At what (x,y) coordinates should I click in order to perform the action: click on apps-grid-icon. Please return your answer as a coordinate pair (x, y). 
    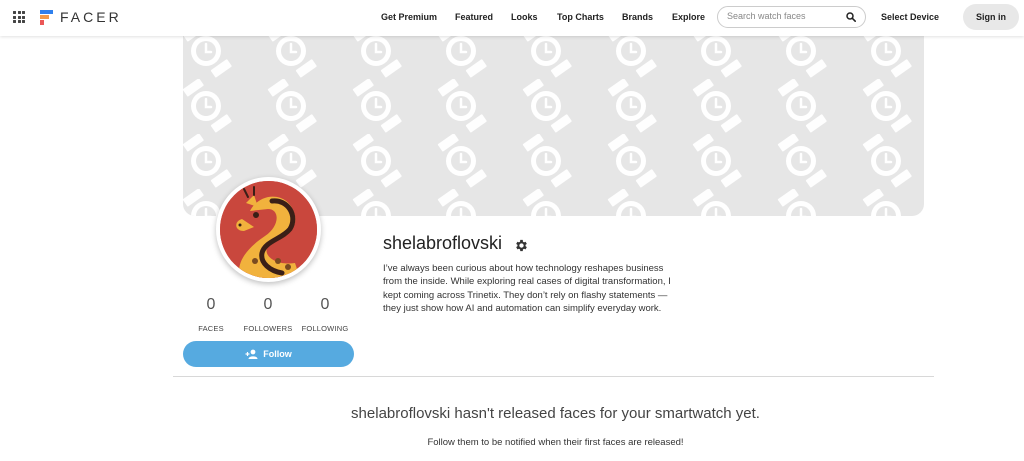
    Looking at the image, I should click on (19, 17).